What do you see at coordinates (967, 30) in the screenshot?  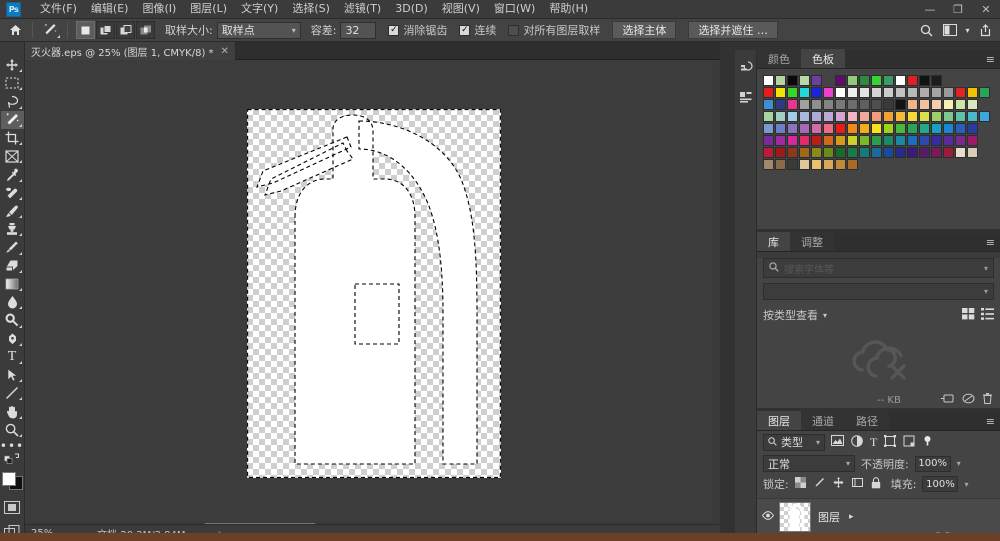 I see `chevron-down-icon: ▾` at bounding box center [967, 30].